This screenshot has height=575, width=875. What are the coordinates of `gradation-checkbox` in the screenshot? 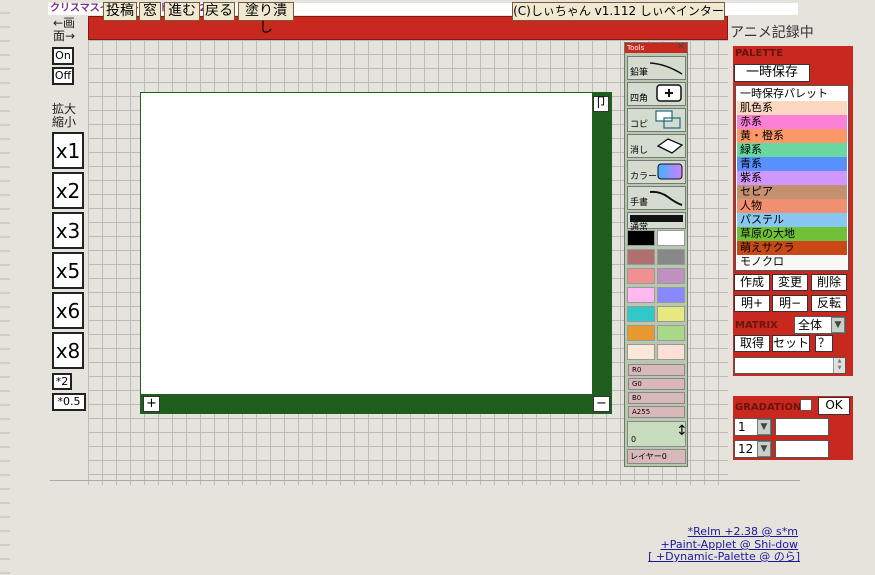 It's located at (806, 405).